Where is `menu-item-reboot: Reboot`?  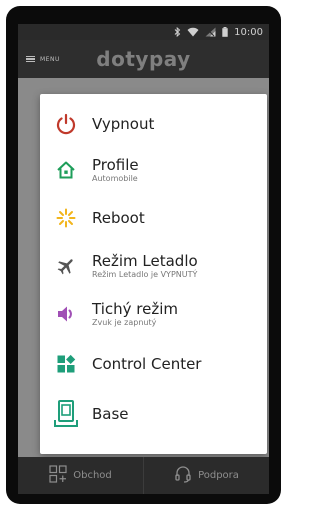
menu-item-reboot: Reboot is located at coordinates (153, 218).